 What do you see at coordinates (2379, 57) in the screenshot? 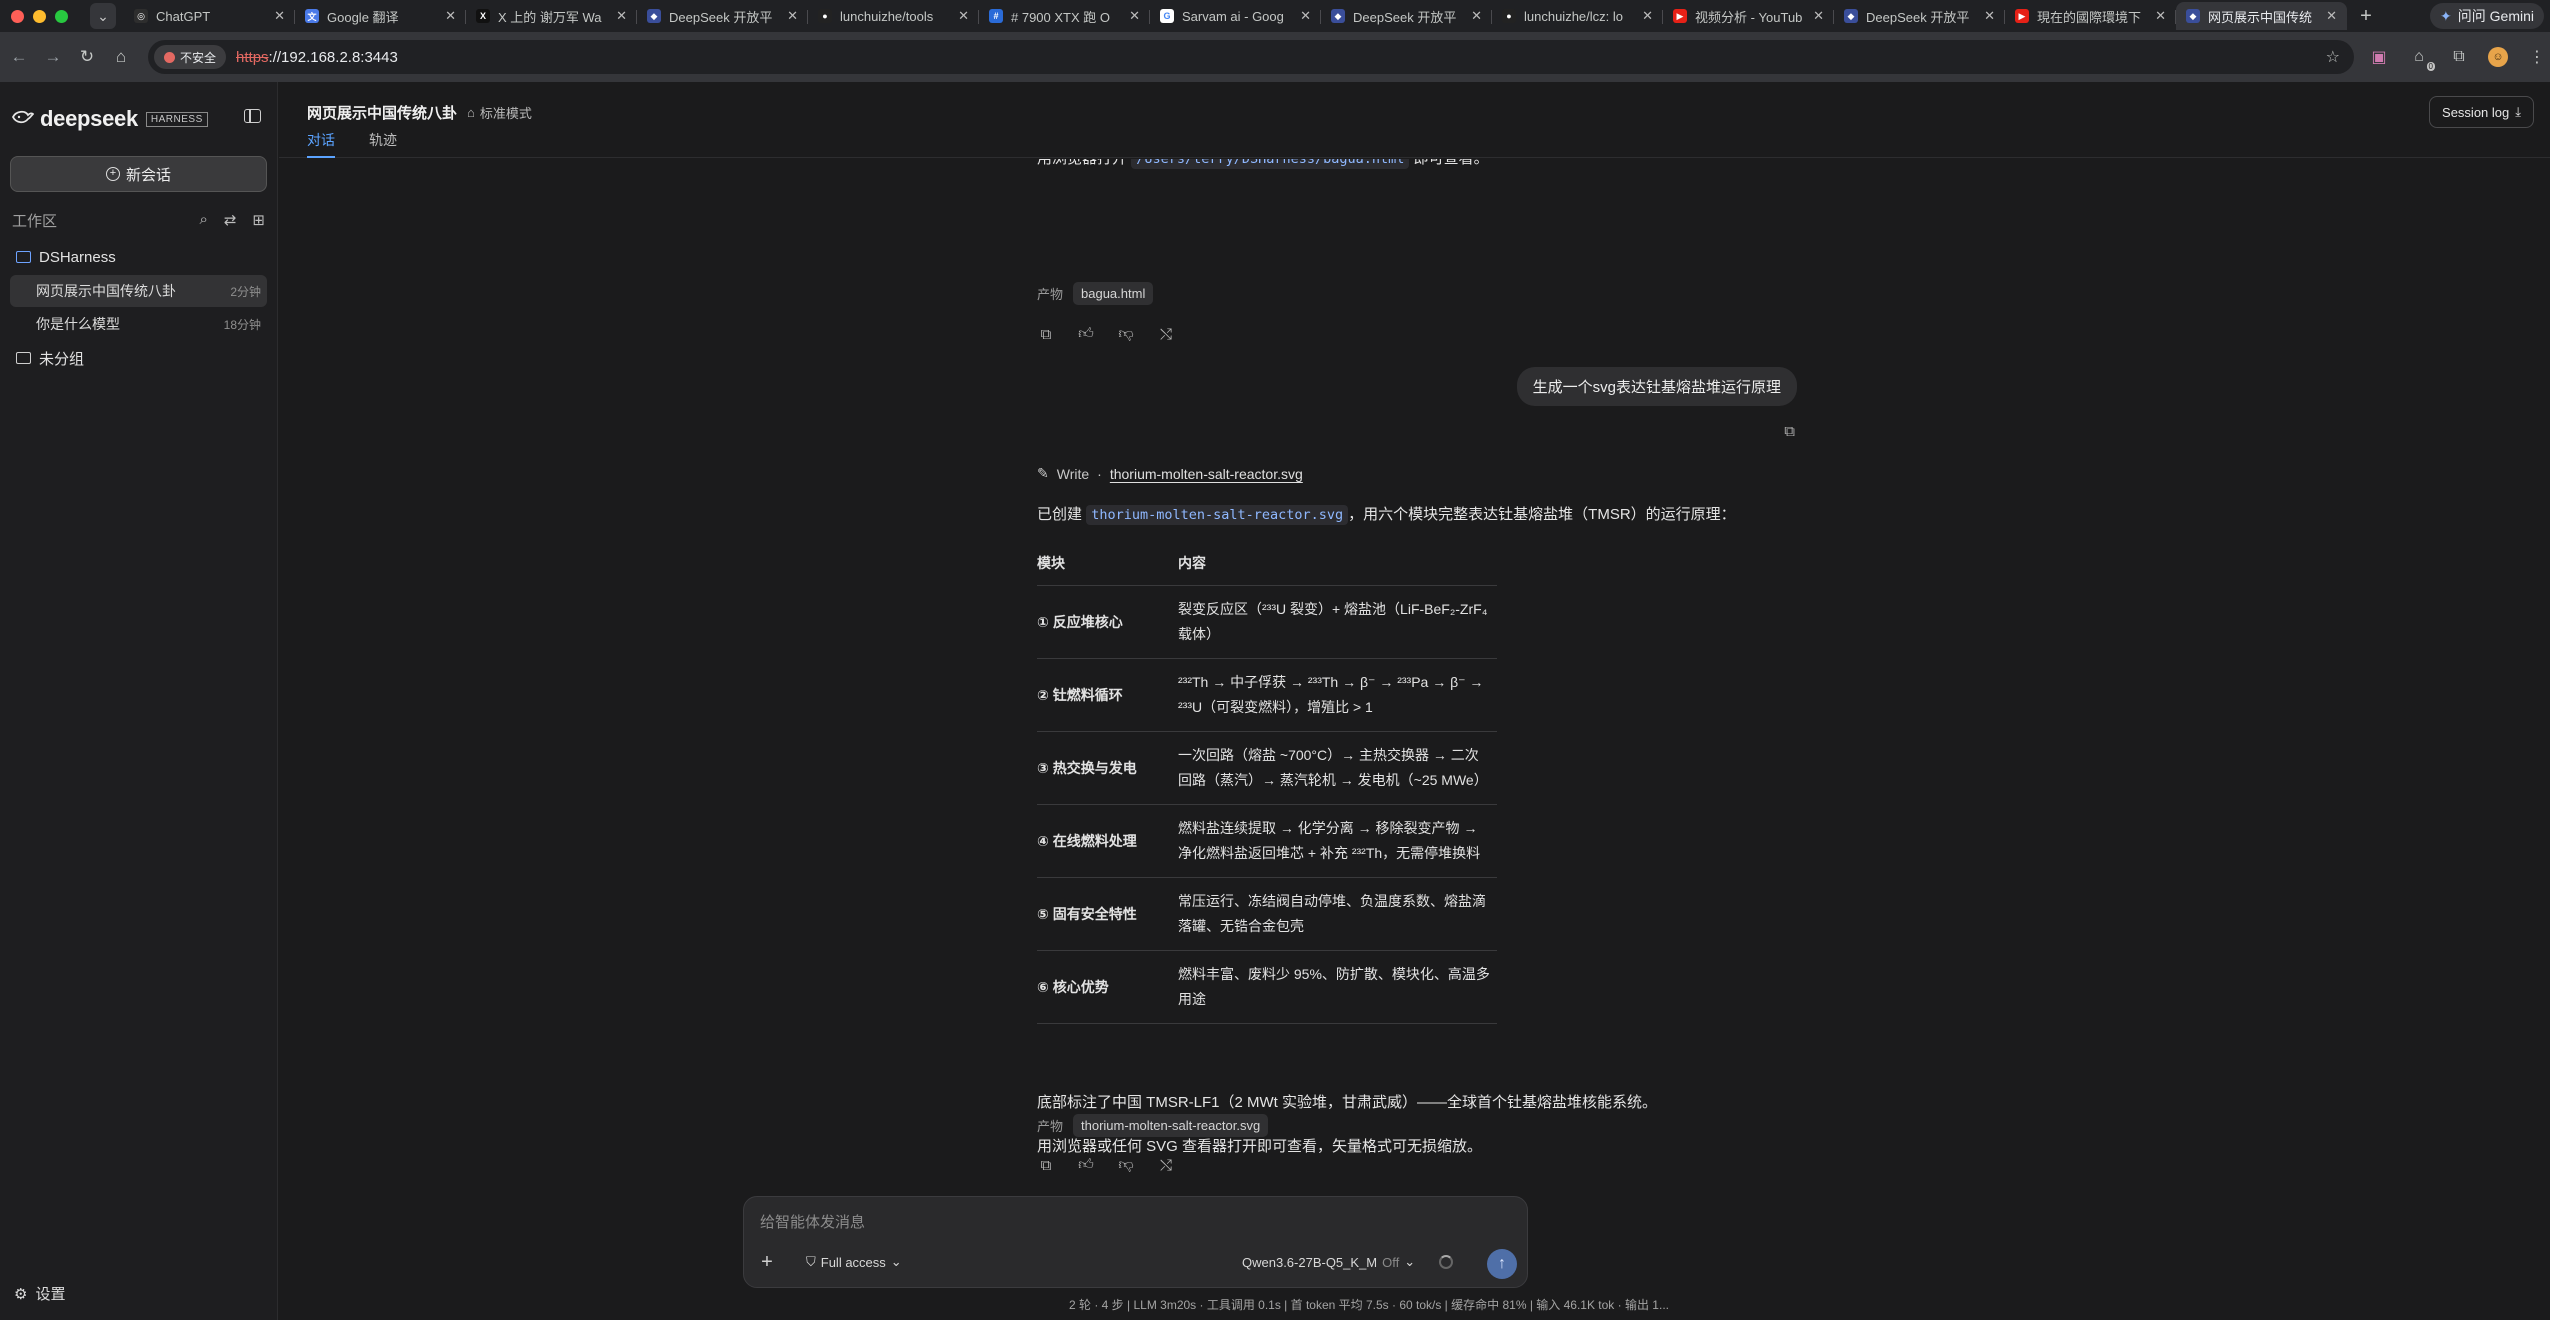
I see `media-extension-icon: ▣` at bounding box center [2379, 57].